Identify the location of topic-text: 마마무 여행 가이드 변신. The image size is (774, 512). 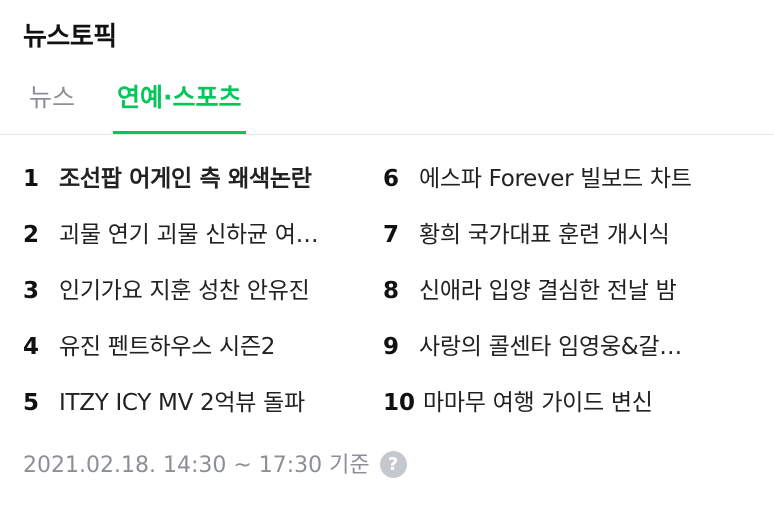
(538, 403).